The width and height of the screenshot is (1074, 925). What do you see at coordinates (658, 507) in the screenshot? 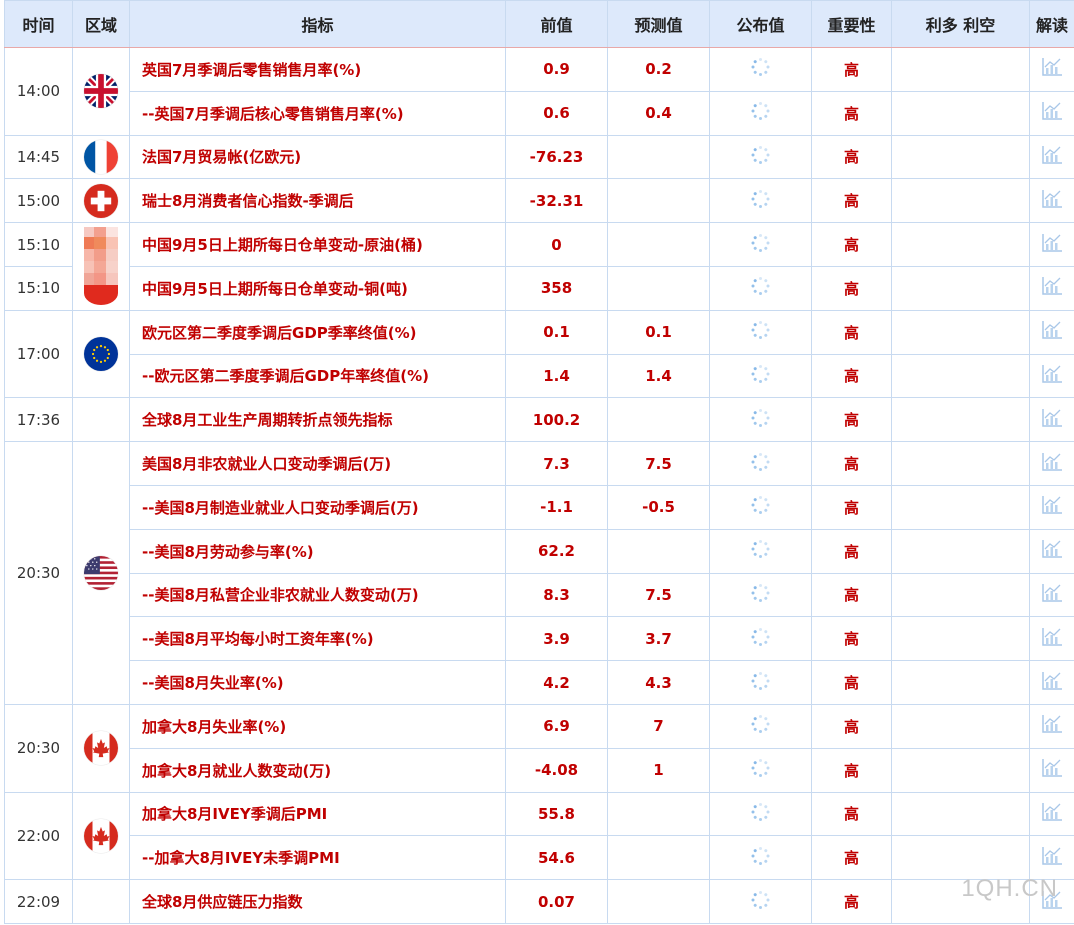
I see `forecast-value: -0.5` at bounding box center [658, 507].